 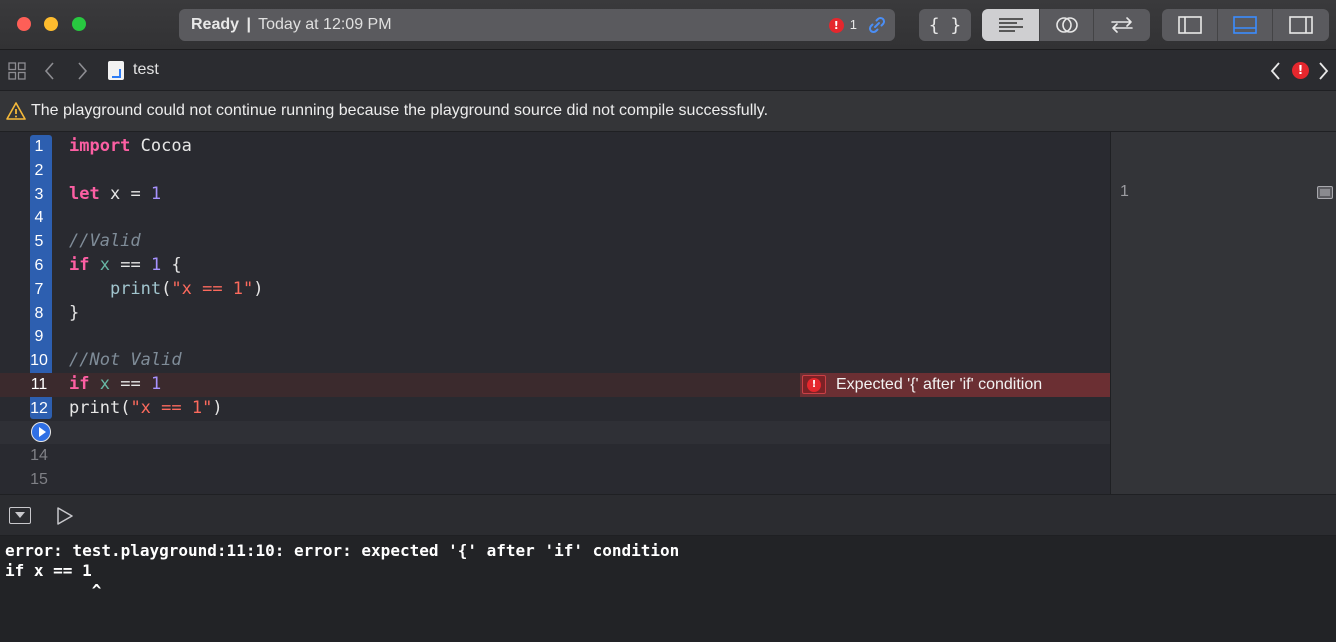 I want to click on code-line: 6 if x == 1 {, so click(x=555, y=266).